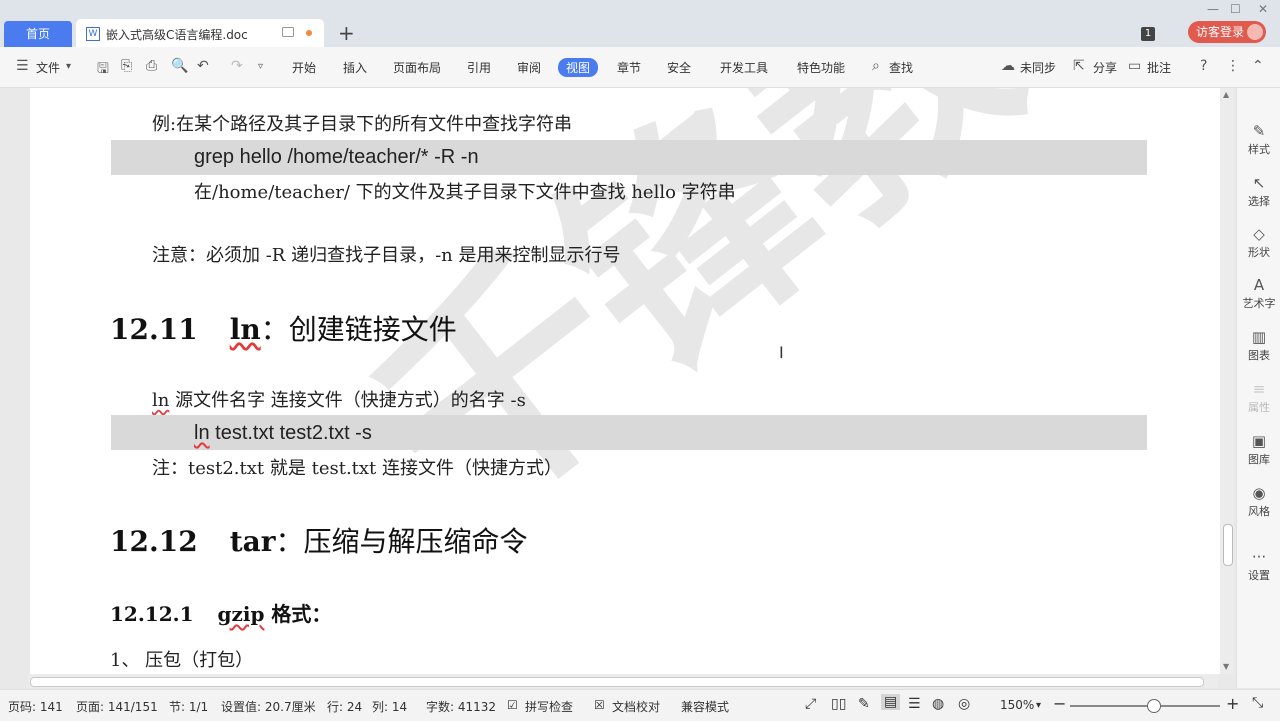 The image size is (1280, 721). Describe the element at coordinates (1079, 66) in the screenshot. I see `share-icon: ⇱` at that location.